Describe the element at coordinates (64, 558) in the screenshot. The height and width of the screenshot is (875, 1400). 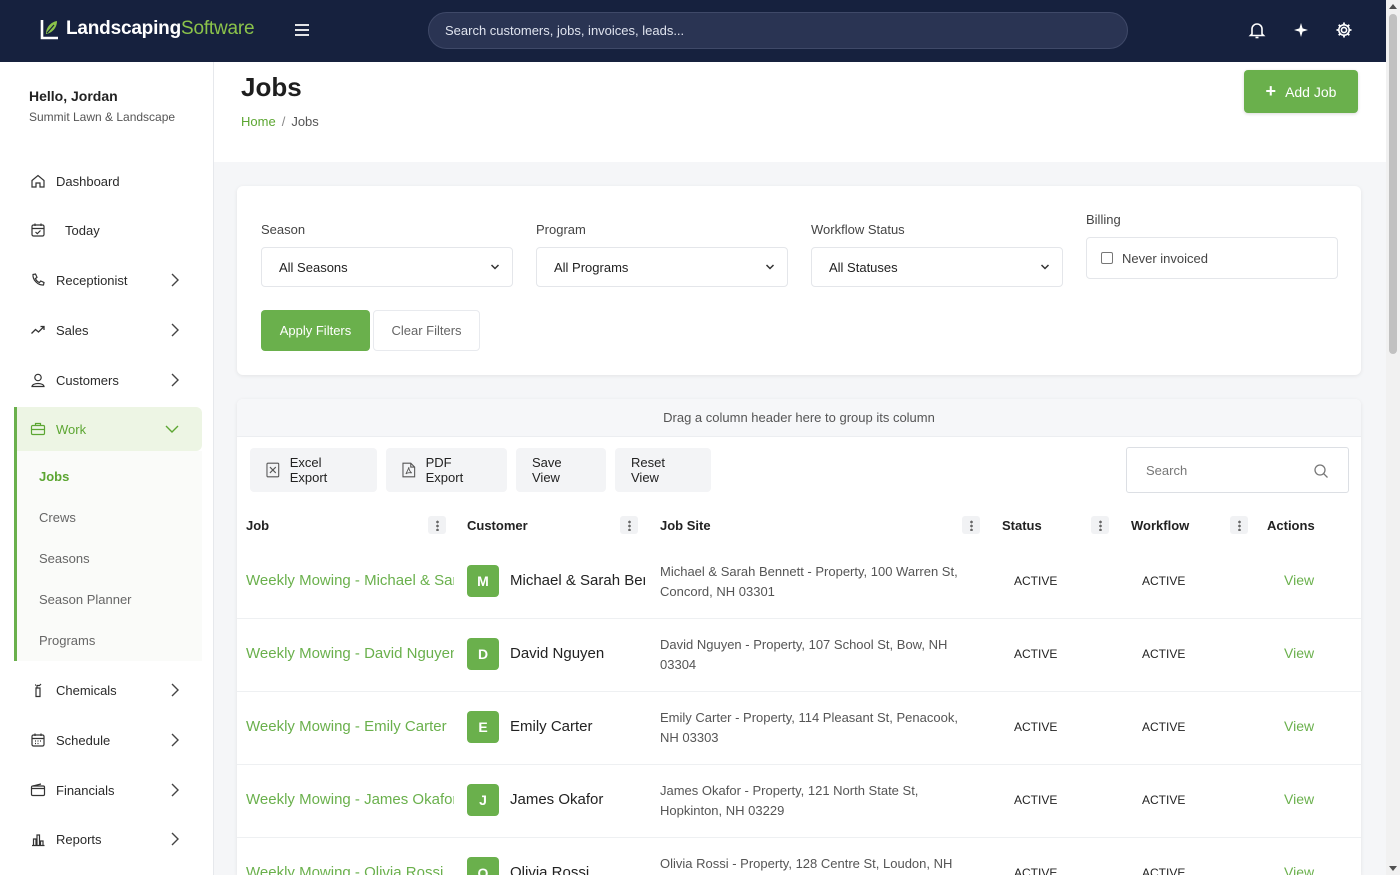
I see `submenu-item-seasons: Seasons` at that location.